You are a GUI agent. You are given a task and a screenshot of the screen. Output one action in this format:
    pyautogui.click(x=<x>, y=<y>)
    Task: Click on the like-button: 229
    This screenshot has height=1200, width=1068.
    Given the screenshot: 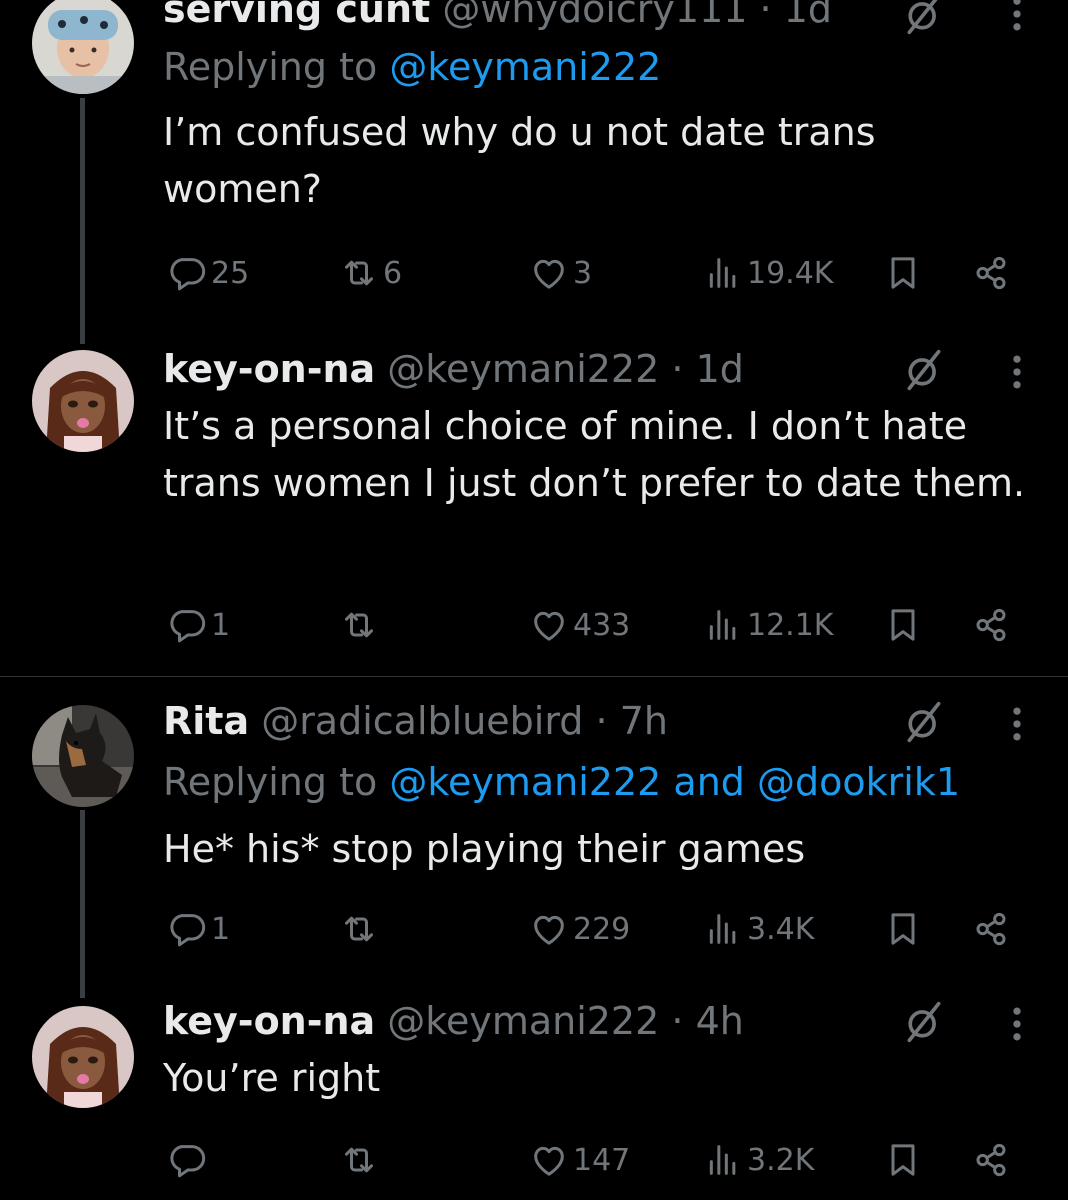 What is the action you would take?
    pyautogui.click(x=579, y=929)
    